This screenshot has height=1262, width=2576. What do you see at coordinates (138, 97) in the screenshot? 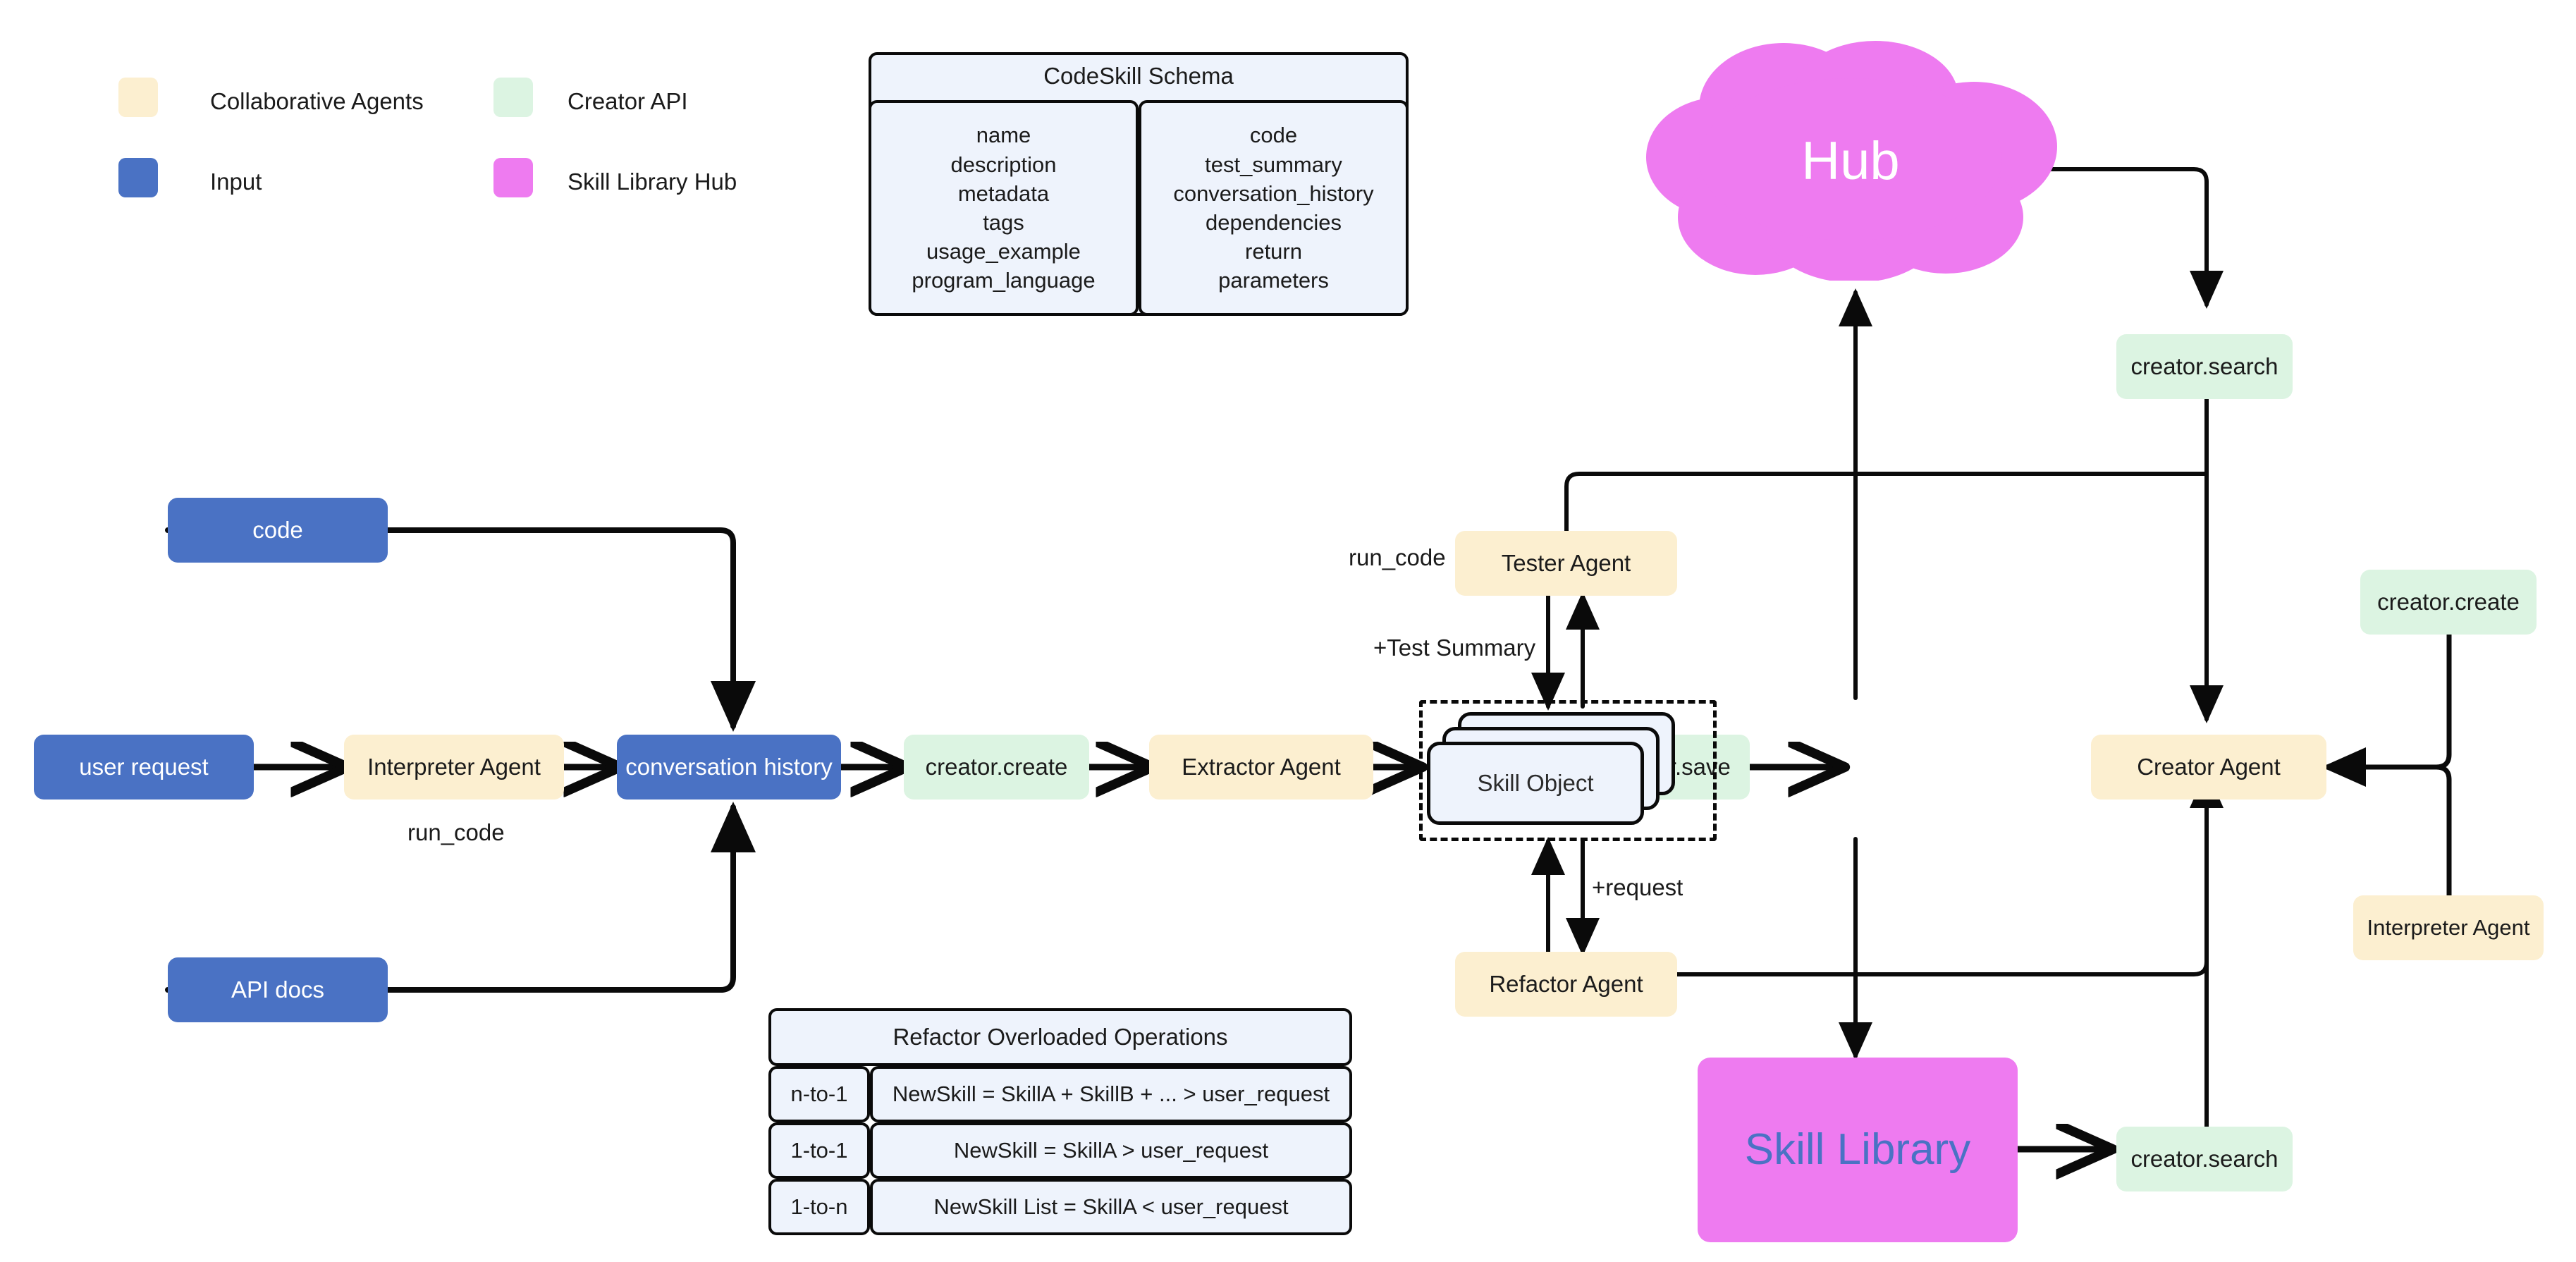
I see `legend-swatch-collaborative-agents` at bounding box center [138, 97].